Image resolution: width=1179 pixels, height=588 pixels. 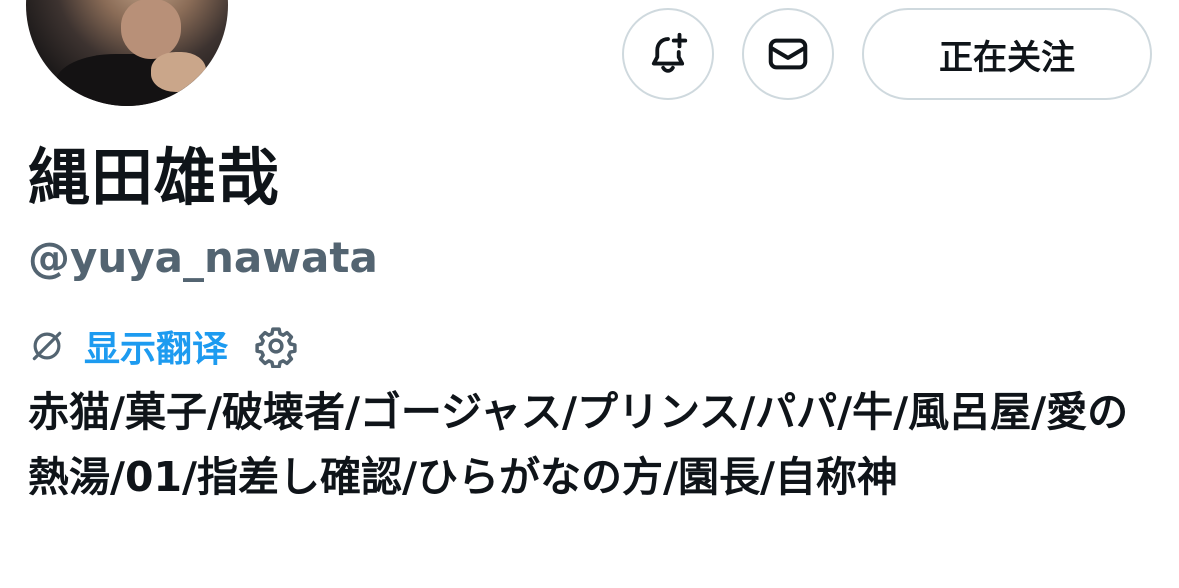 What do you see at coordinates (151, 29) in the screenshot?
I see `avatar-face` at bounding box center [151, 29].